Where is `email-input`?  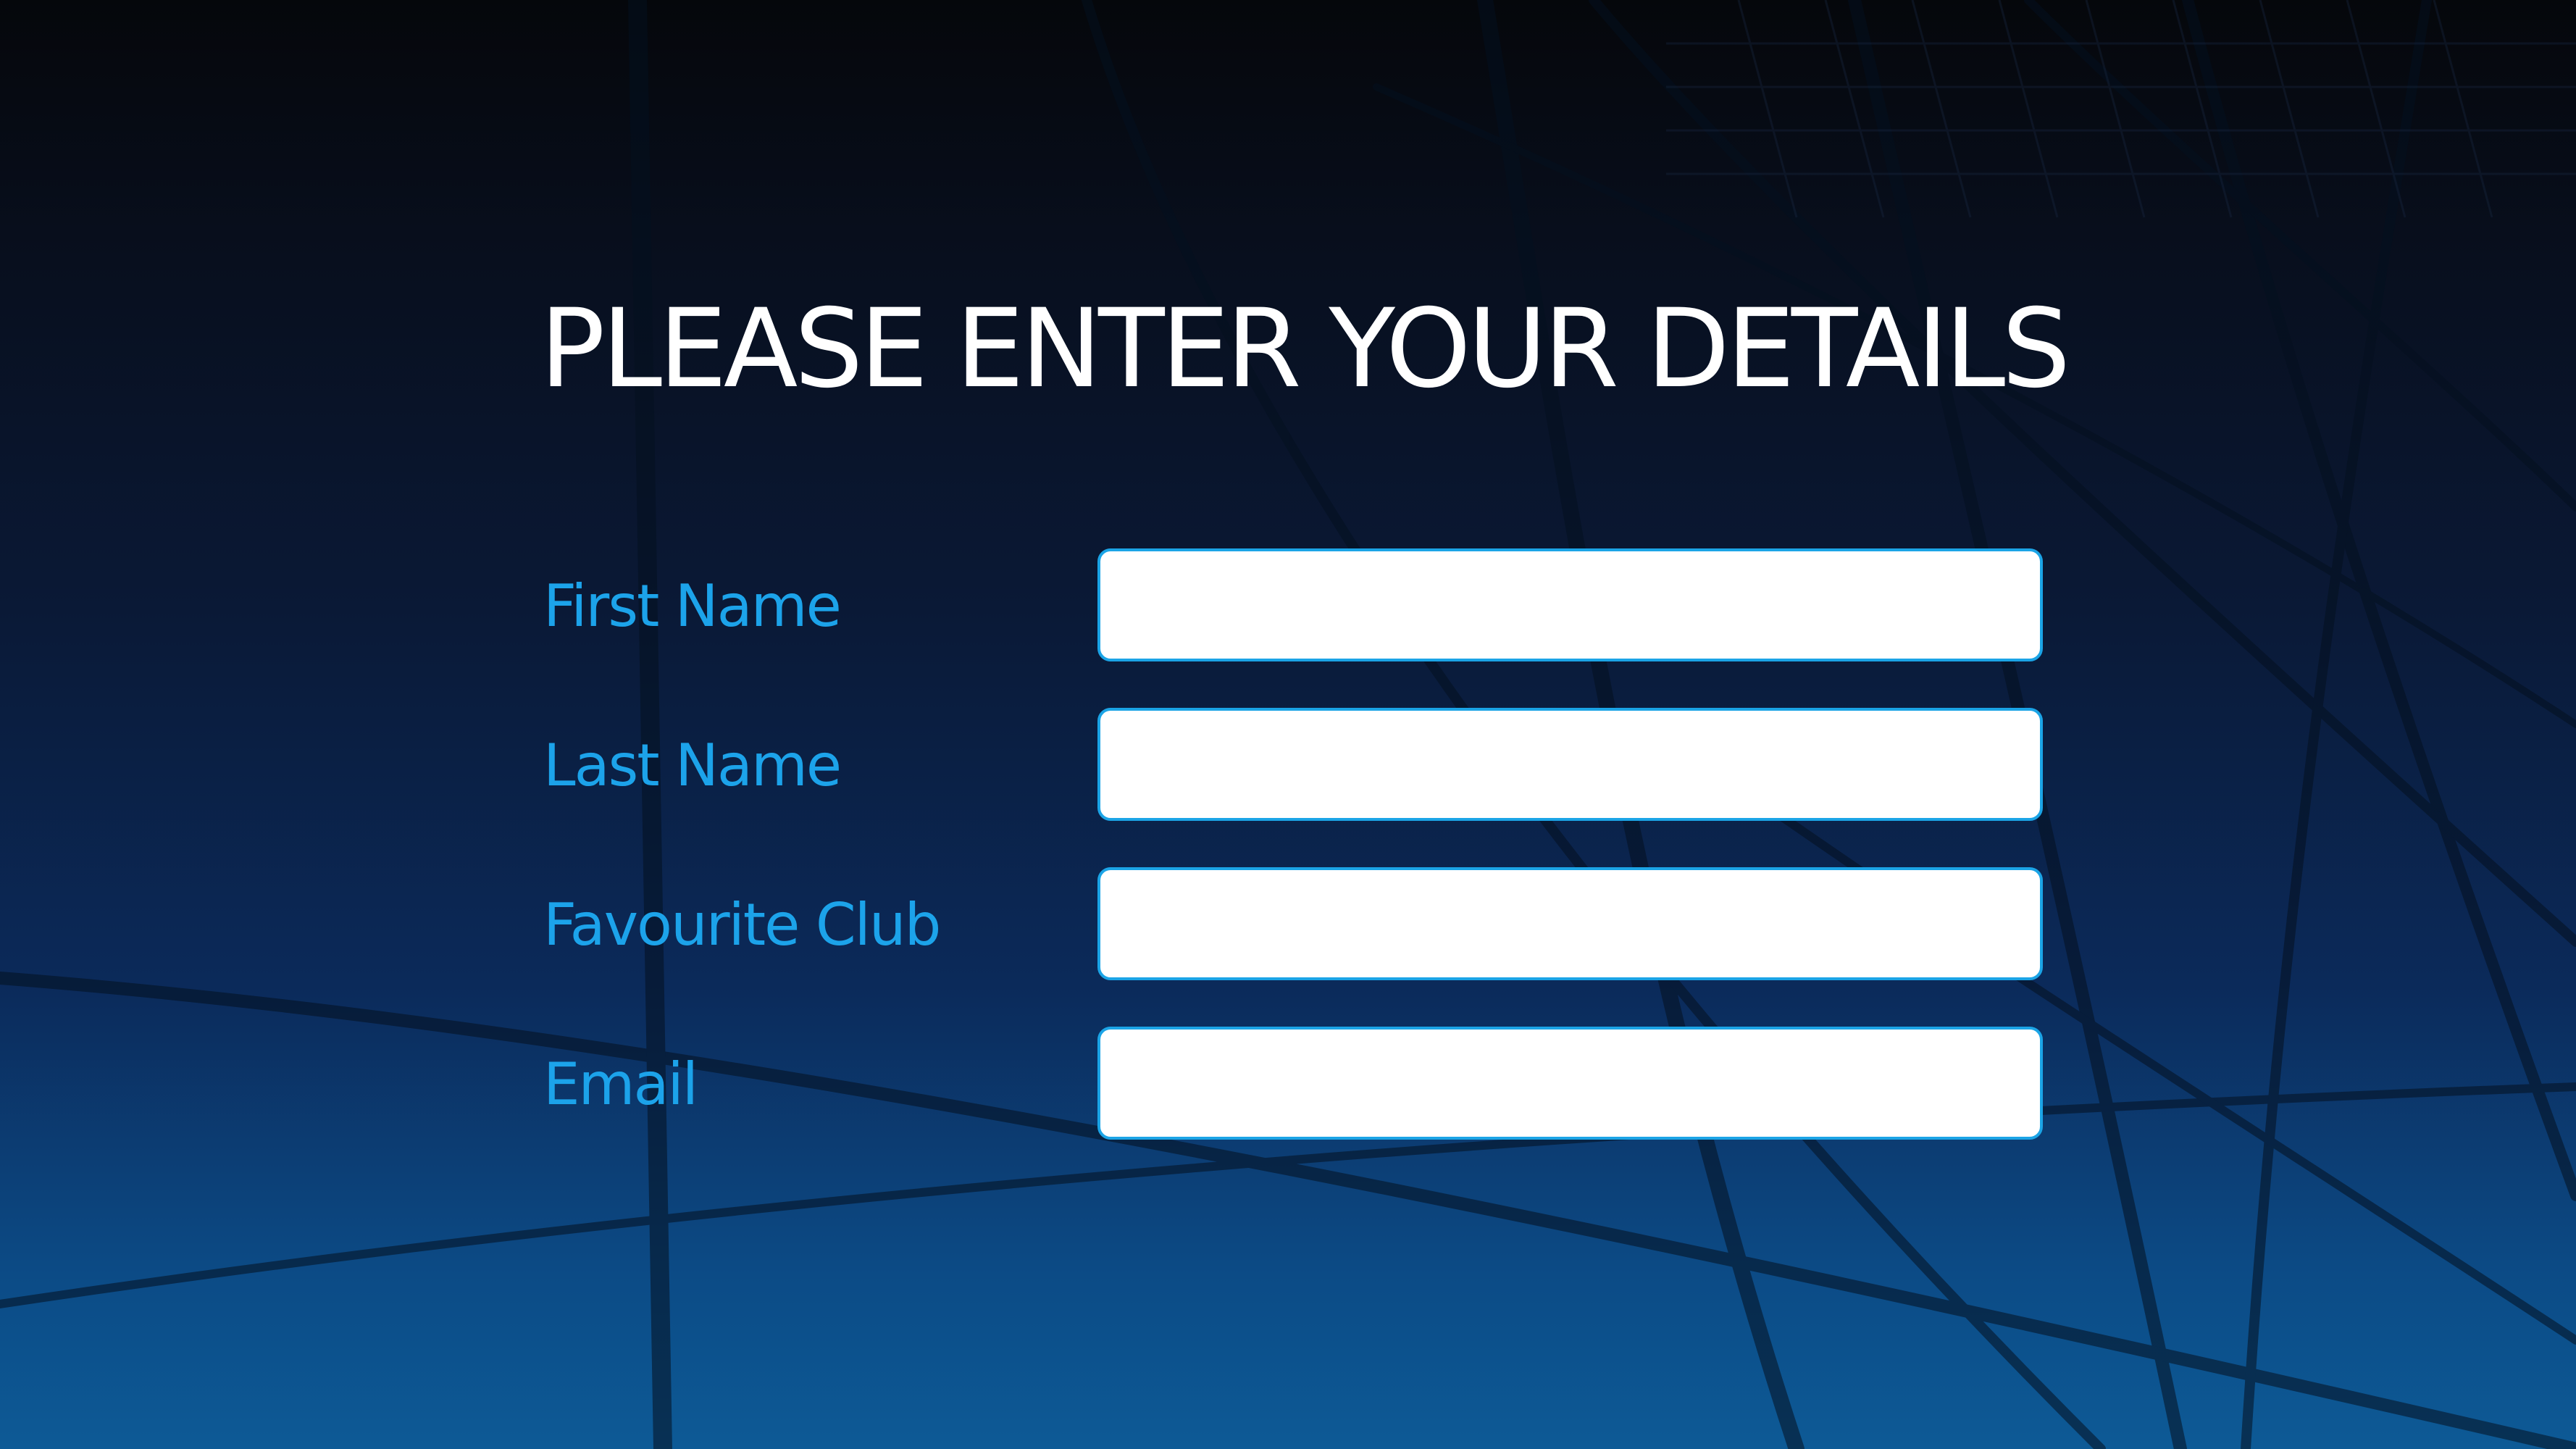
email-input is located at coordinates (1570, 1083).